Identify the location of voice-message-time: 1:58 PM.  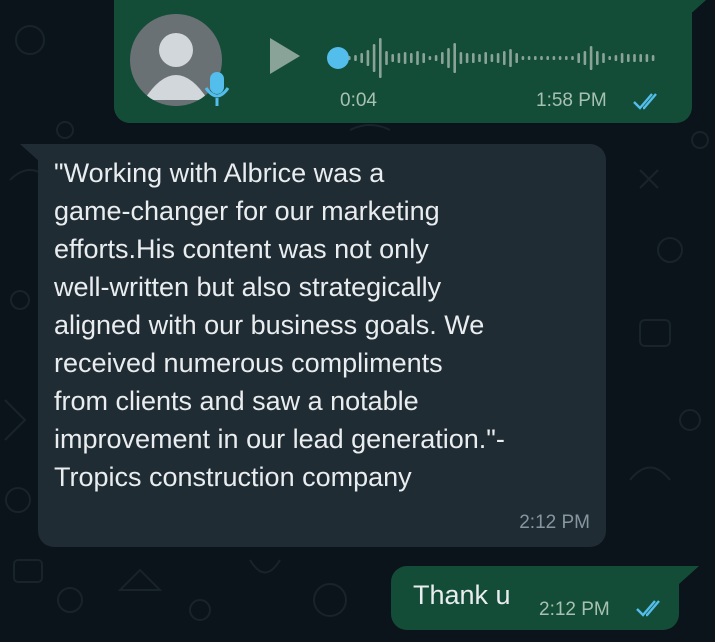
(571, 100).